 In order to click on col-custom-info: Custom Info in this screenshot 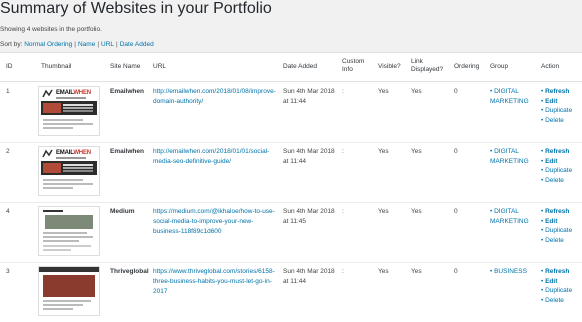, I will do `click(353, 65)`.